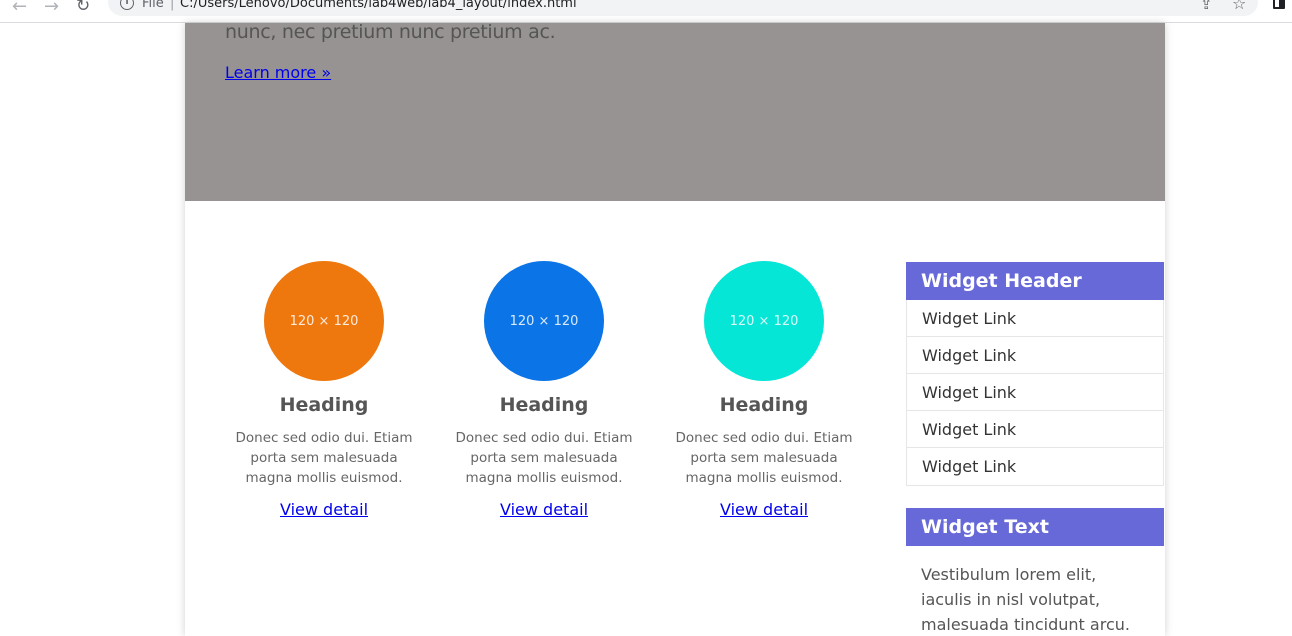 The width and height of the screenshot is (1292, 636). What do you see at coordinates (83, 8) in the screenshot?
I see `reload-icon: ↻` at bounding box center [83, 8].